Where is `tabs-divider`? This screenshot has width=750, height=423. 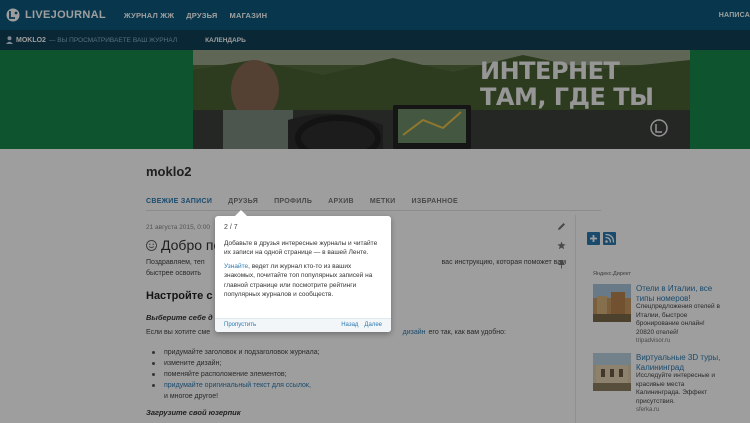 tabs-divider is located at coordinates (373, 210).